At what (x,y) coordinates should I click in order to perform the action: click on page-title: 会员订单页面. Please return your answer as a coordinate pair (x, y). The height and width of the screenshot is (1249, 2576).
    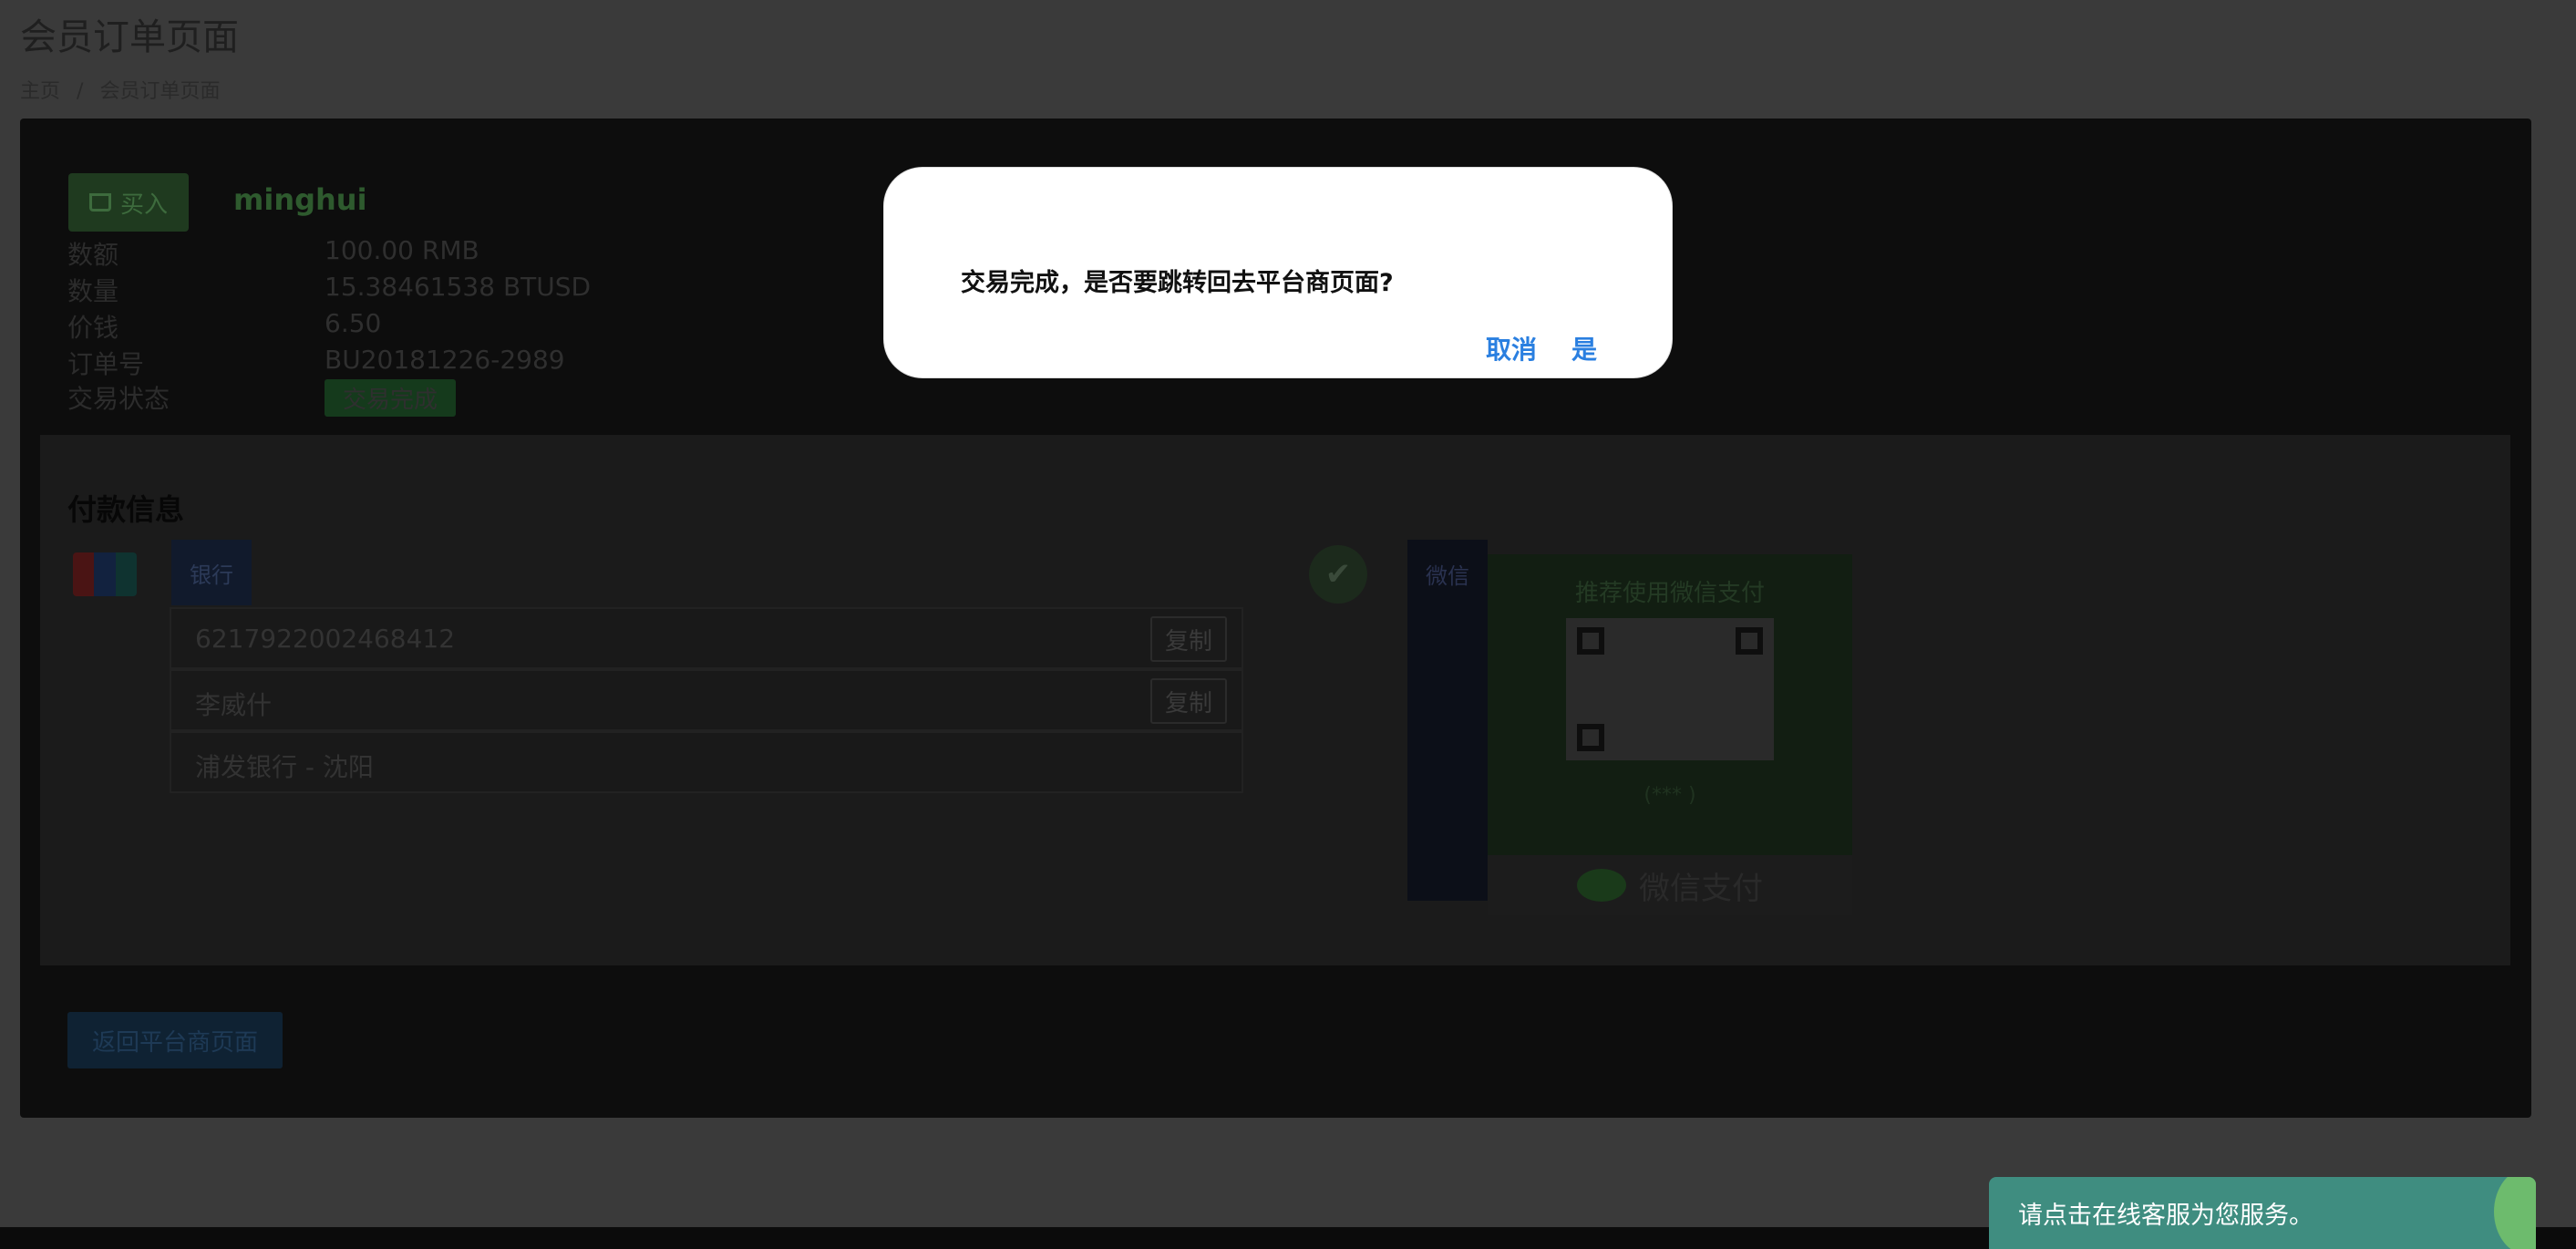
    Looking at the image, I should click on (129, 37).